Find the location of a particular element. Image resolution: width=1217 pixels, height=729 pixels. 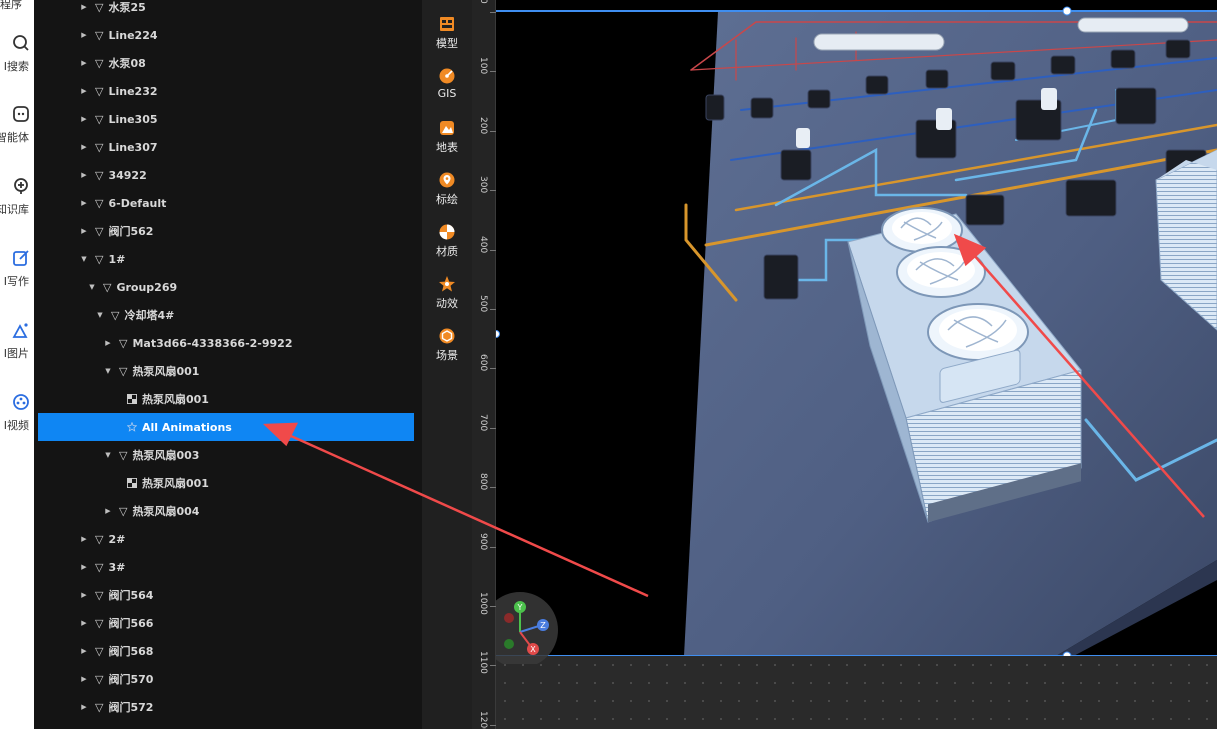

tool-label: GIS is located at coordinates (447, 93).